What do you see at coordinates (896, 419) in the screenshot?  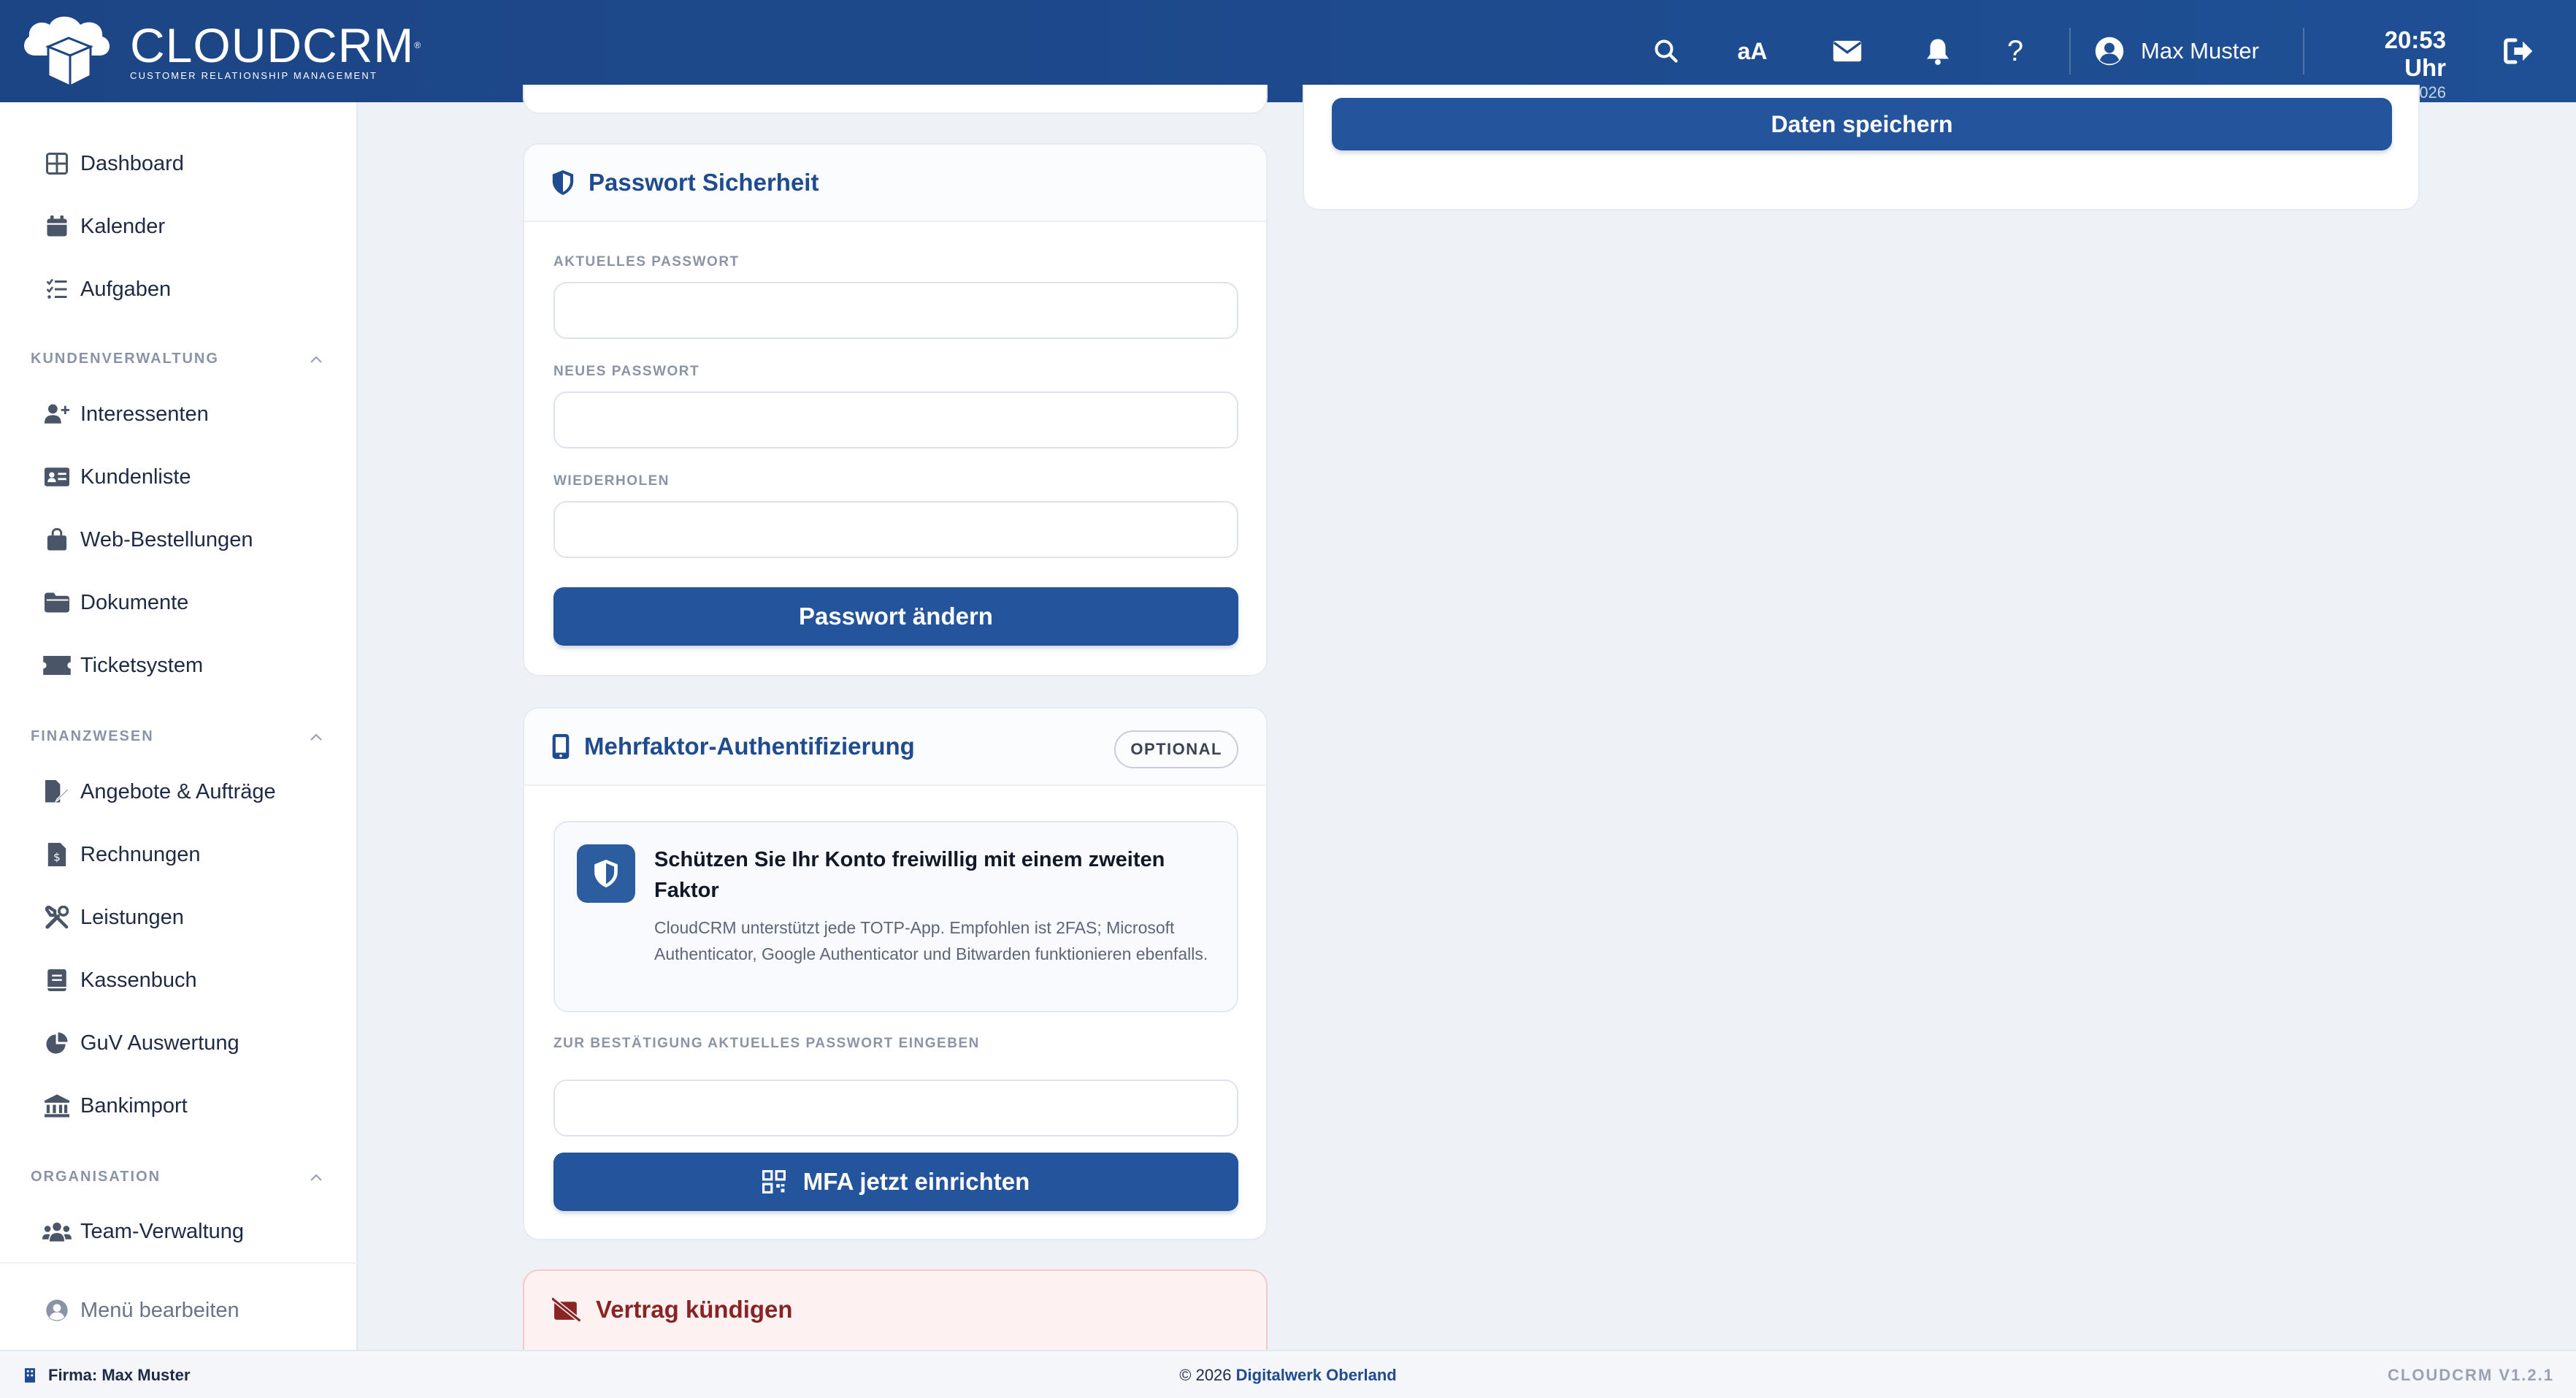 I see `new-password-input` at bounding box center [896, 419].